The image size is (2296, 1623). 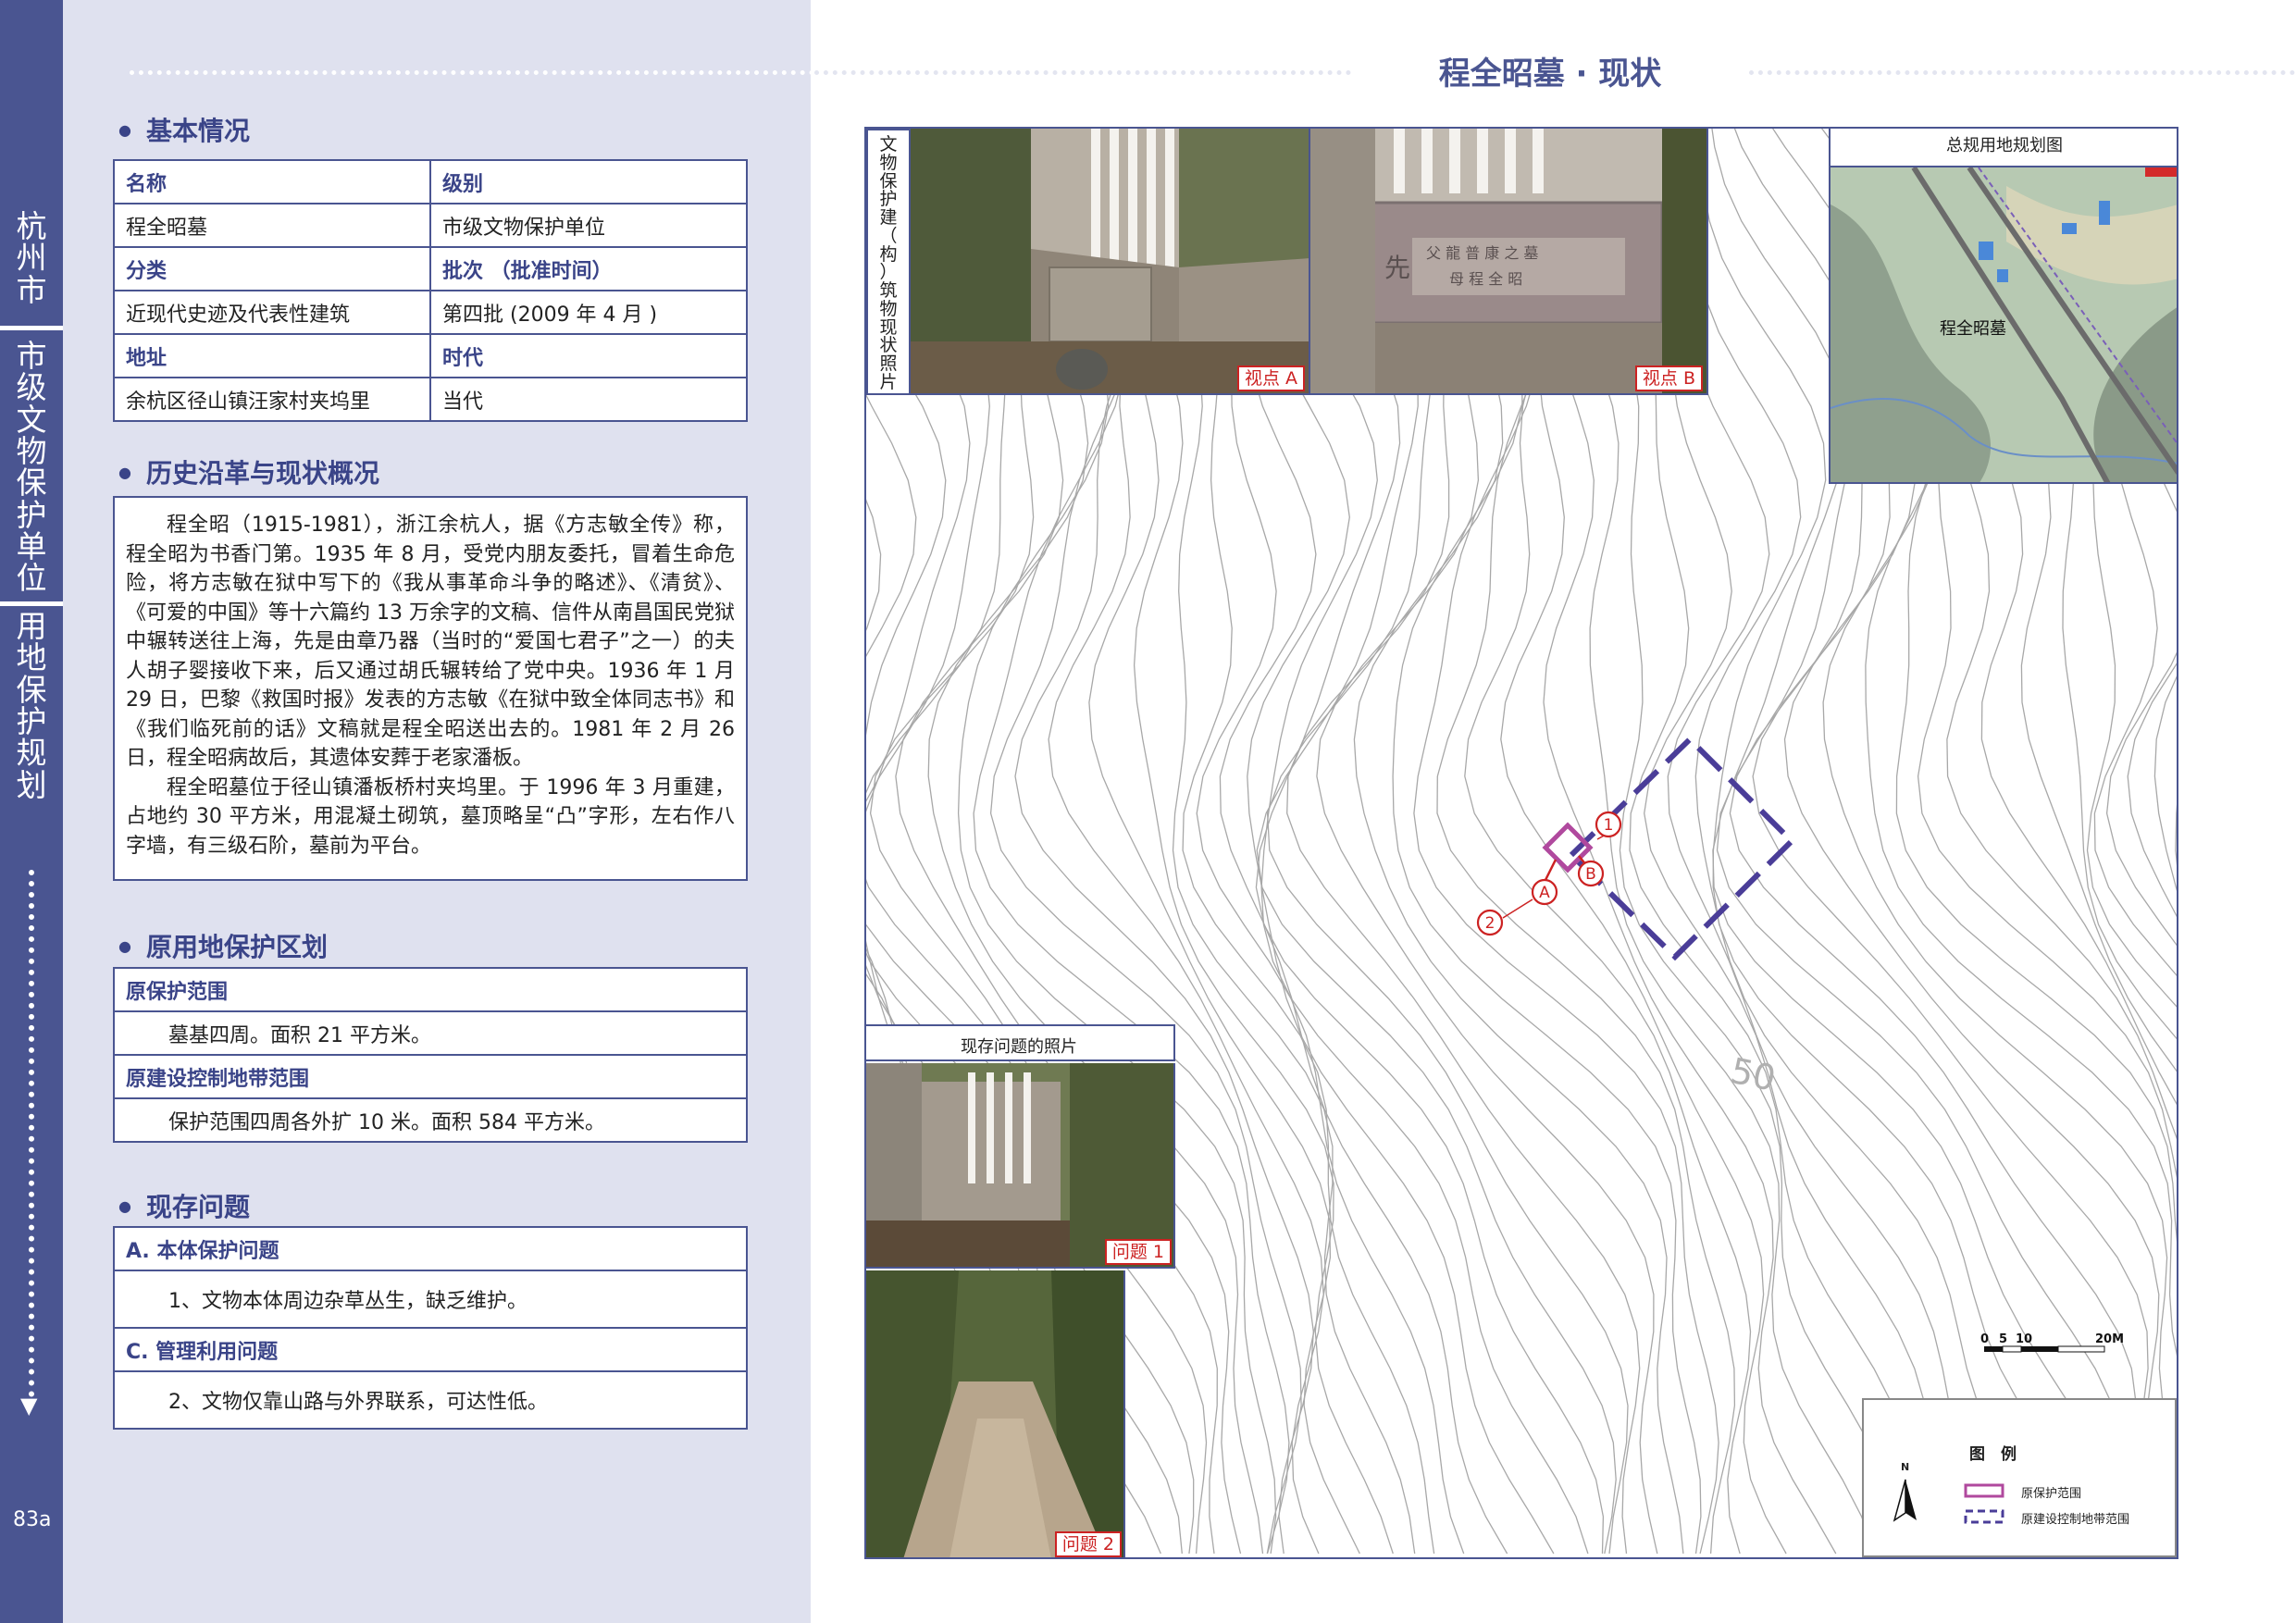 I want to click on table-header-cell: A. 本体保护问题, so click(x=431, y=1248).